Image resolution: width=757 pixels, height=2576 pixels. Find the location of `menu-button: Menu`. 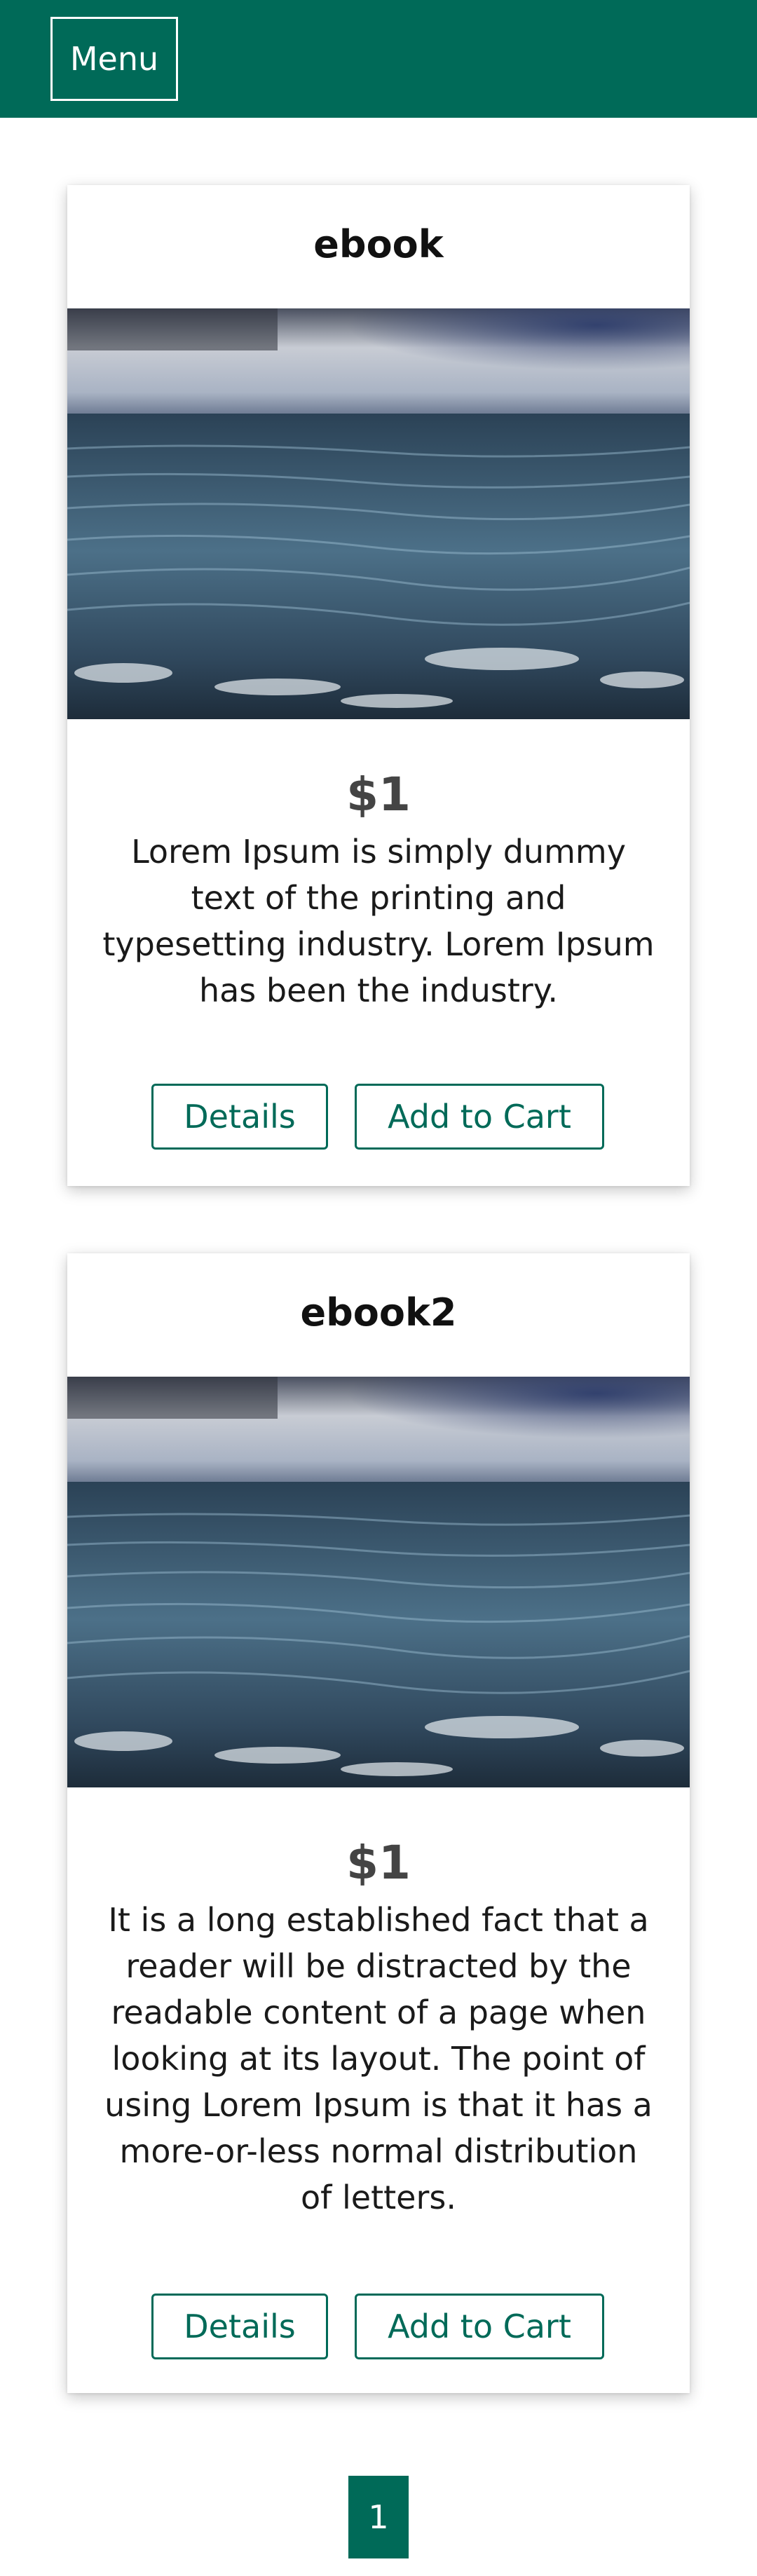

menu-button: Menu is located at coordinates (114, 59).